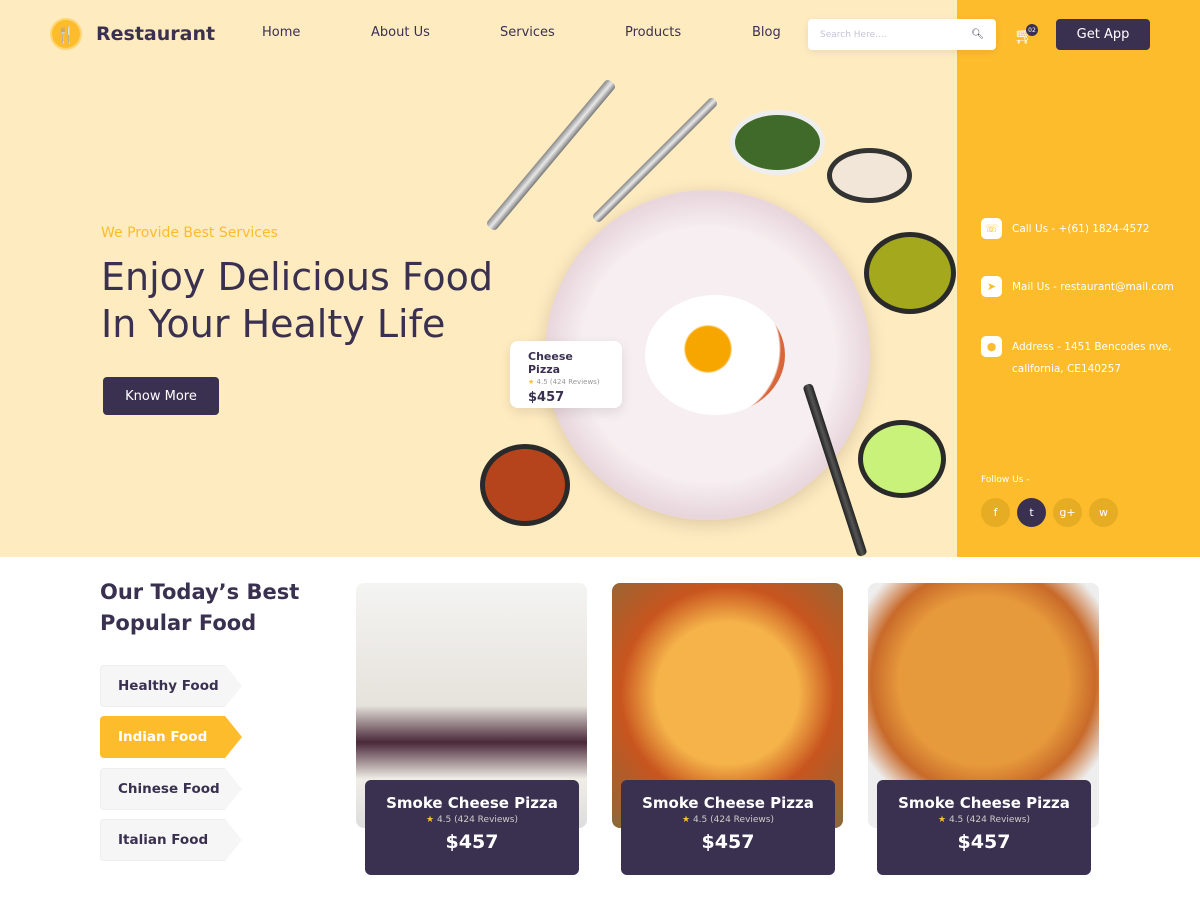  I want to click on salsa-bowl-image, so click(525, 485).